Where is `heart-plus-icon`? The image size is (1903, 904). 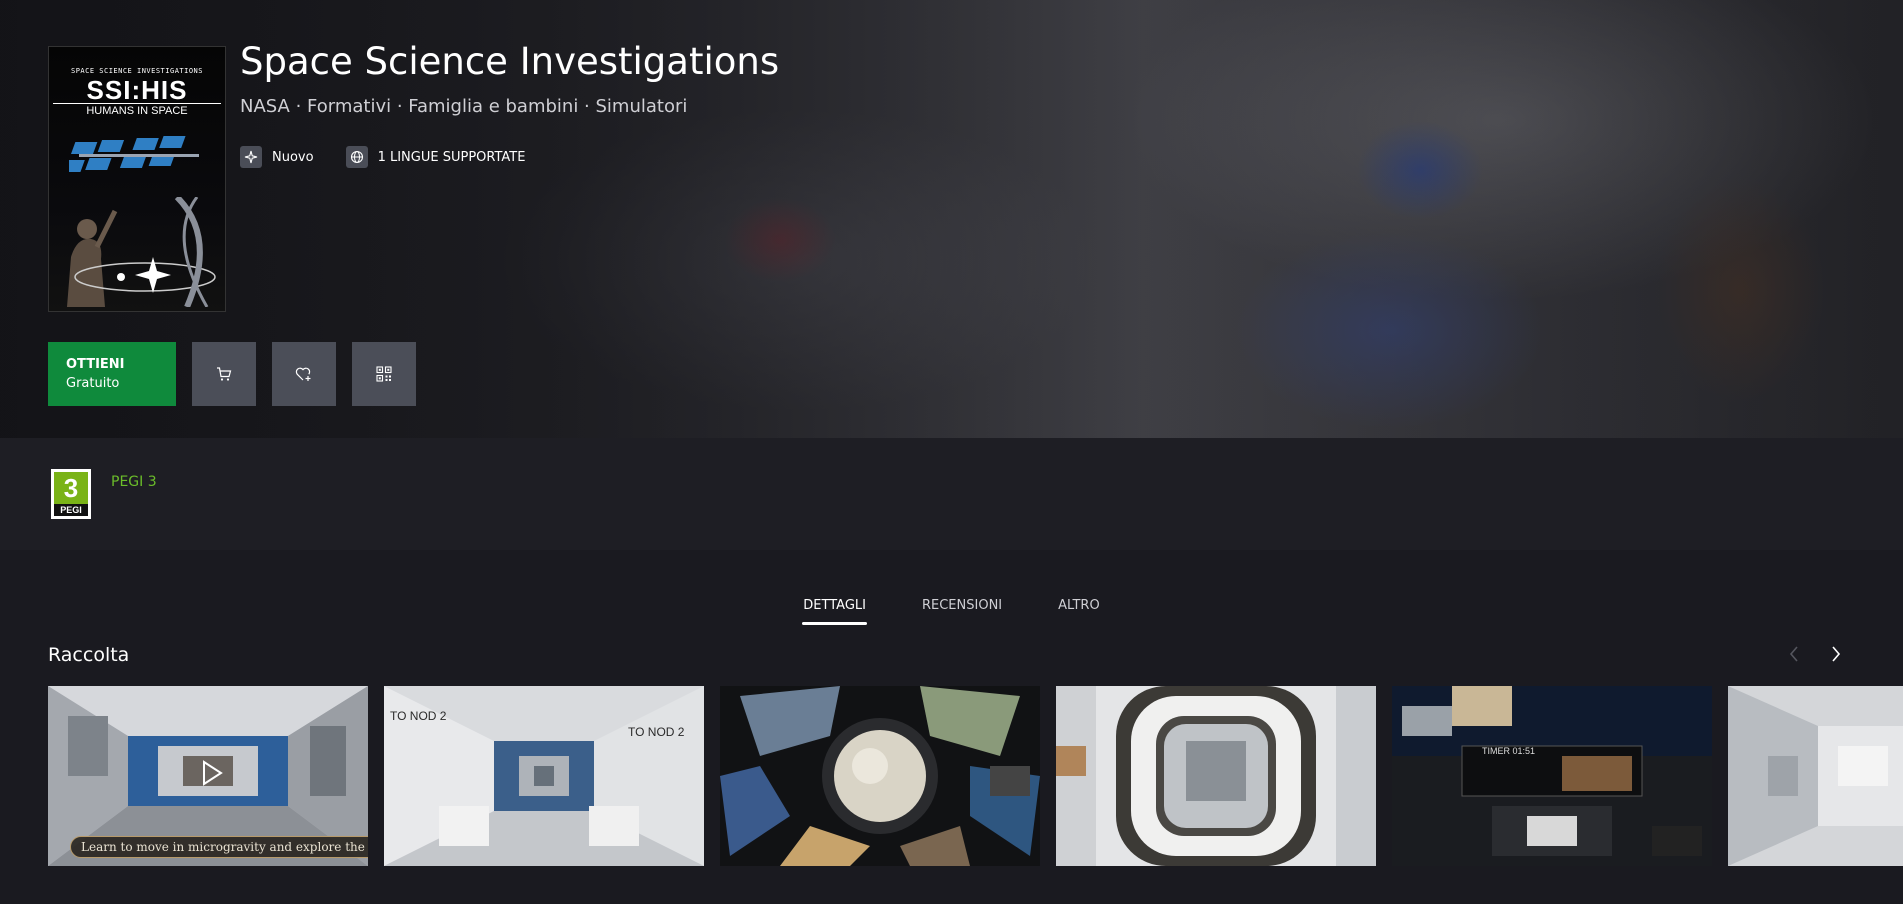
heart-plus-icon is located at coordinates (303, 374).